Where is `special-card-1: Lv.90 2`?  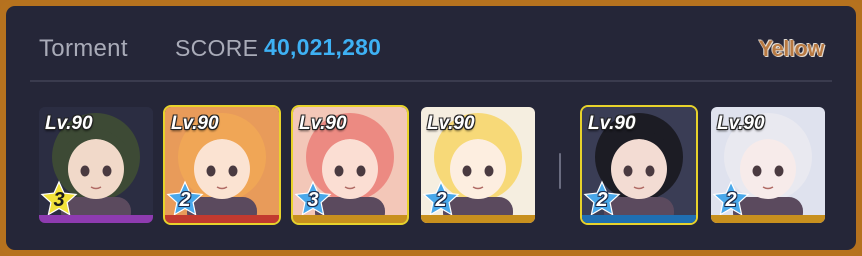 special-card-1: Lv.90 2 is located at coordinates (639, 165).